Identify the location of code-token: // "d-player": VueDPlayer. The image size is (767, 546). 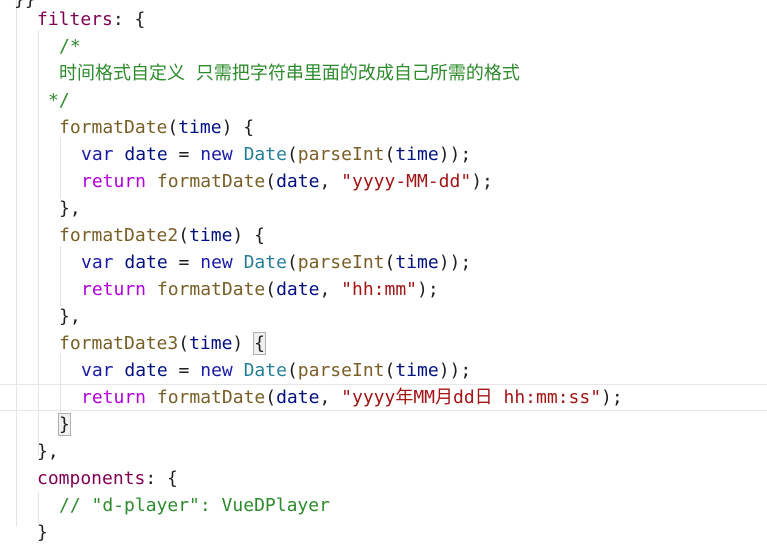
(194, 505).